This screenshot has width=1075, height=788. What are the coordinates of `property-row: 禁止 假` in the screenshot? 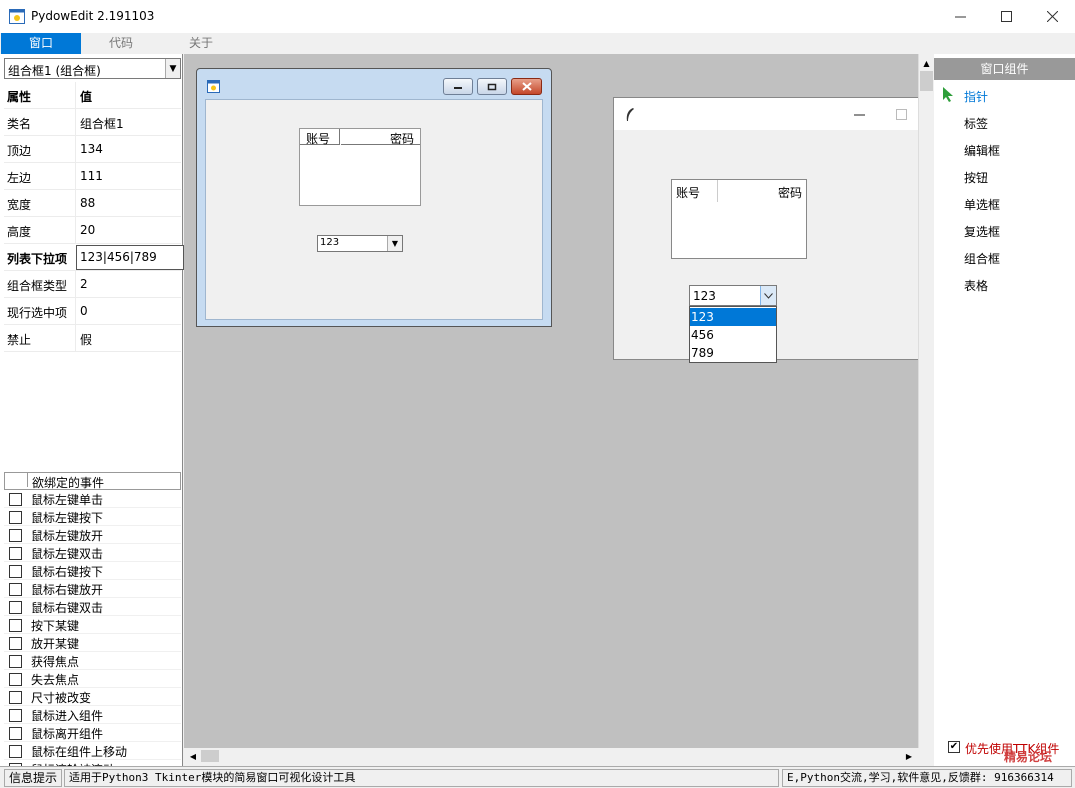 It's located at (92, 338).